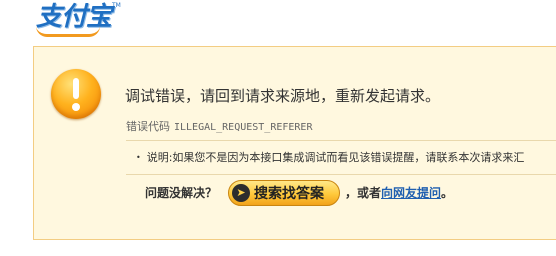  Describe the element at coordinates (243, 127) in the screenshot. I see `error-code-value: ILLEGAL_REQUEST_REFERER` at that location.